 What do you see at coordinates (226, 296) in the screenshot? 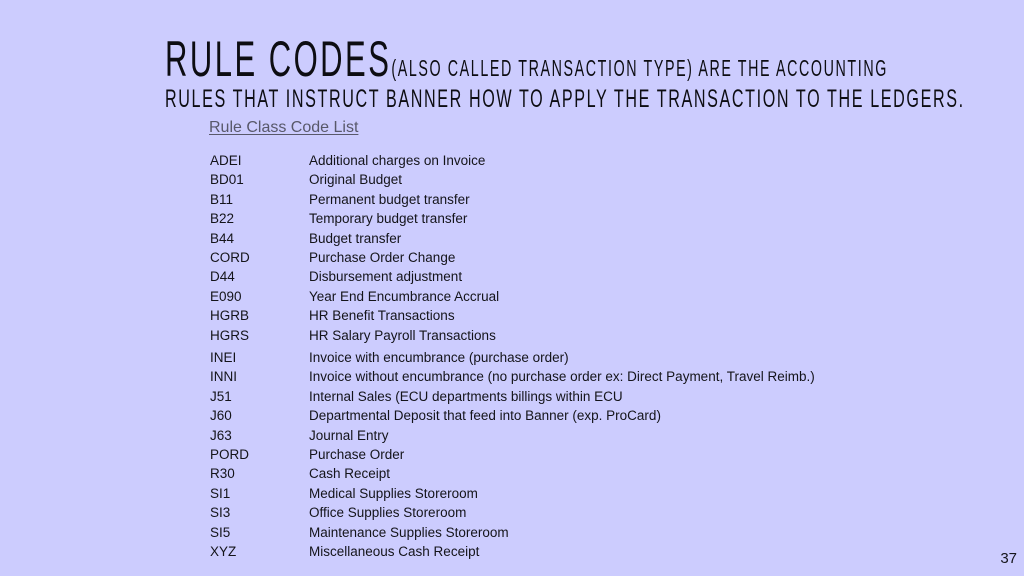
I see `rule-code: E090` at bounding box center [226, 296].